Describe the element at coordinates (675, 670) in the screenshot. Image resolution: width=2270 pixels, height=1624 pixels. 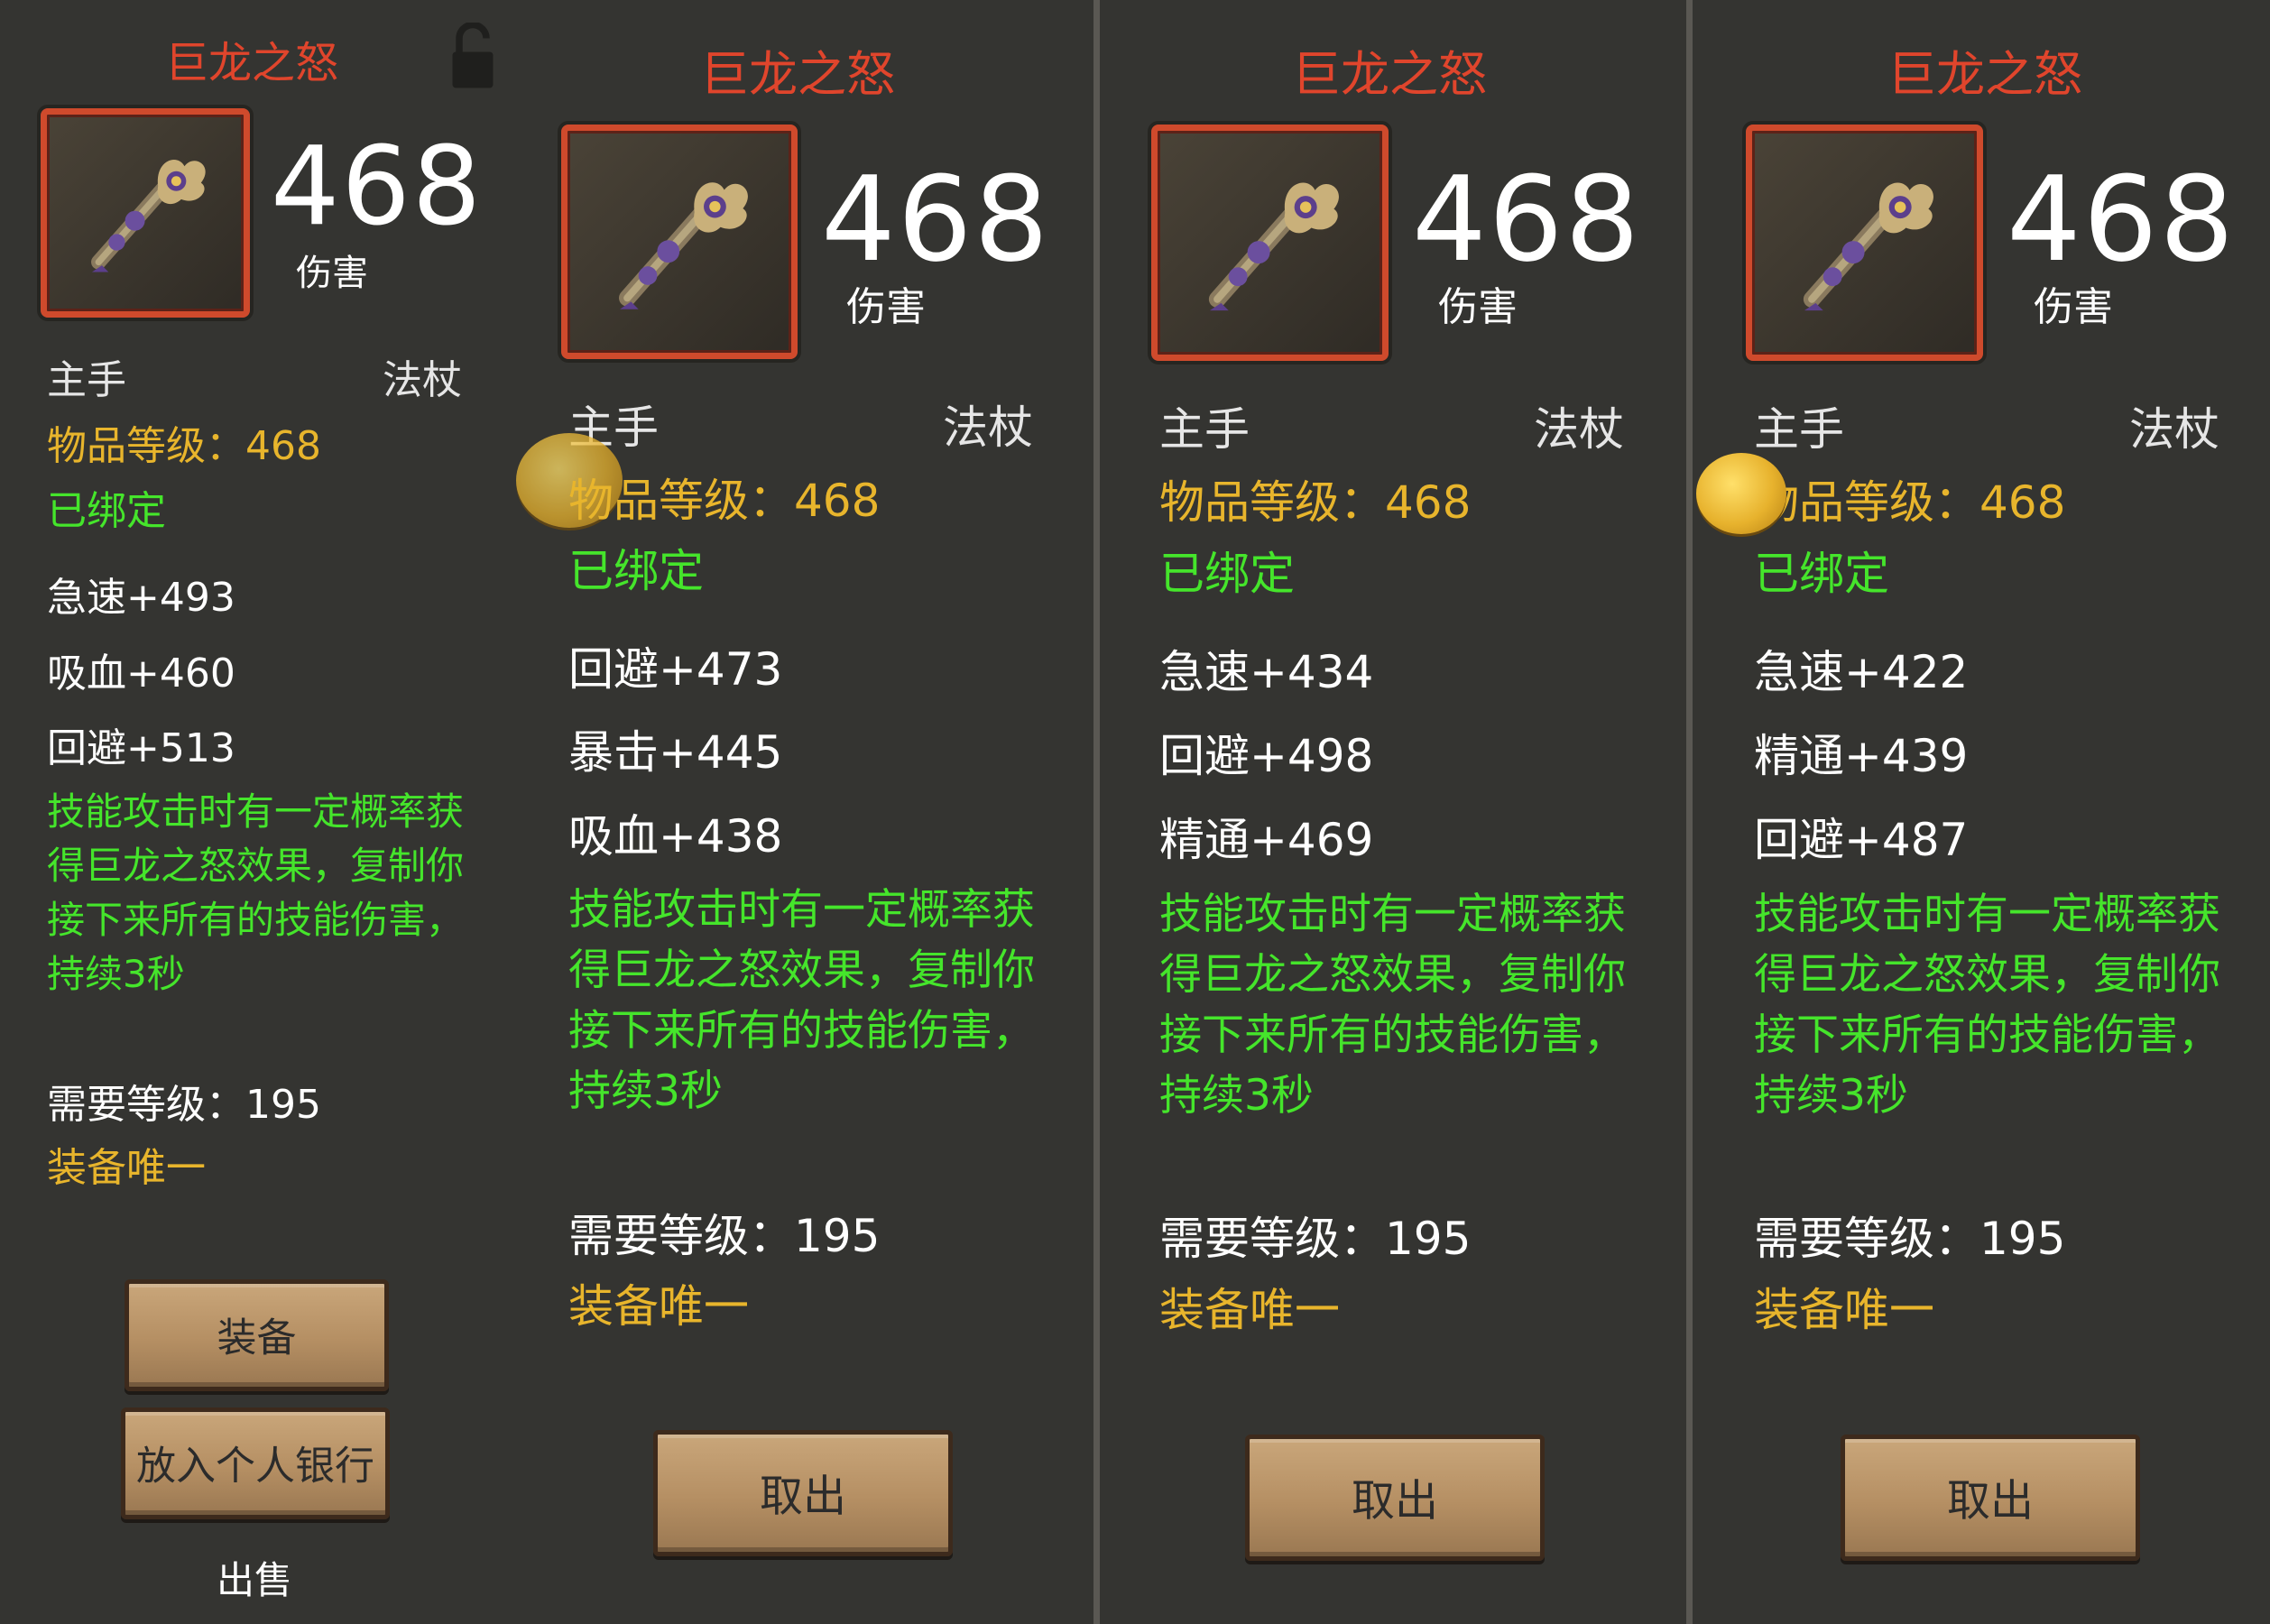
I see `stat-line: 回避+473` at that location.